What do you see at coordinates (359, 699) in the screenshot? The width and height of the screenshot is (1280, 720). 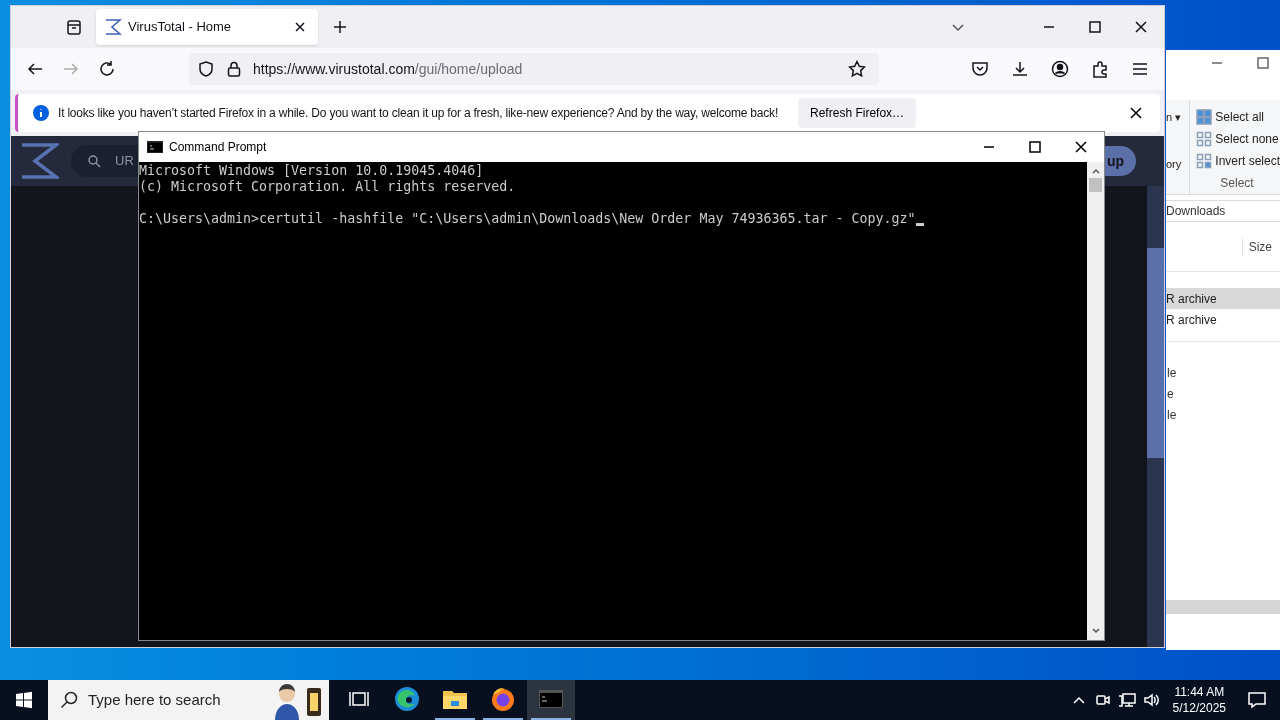 I see `task-view-icon` at bounding box center [359, 699].